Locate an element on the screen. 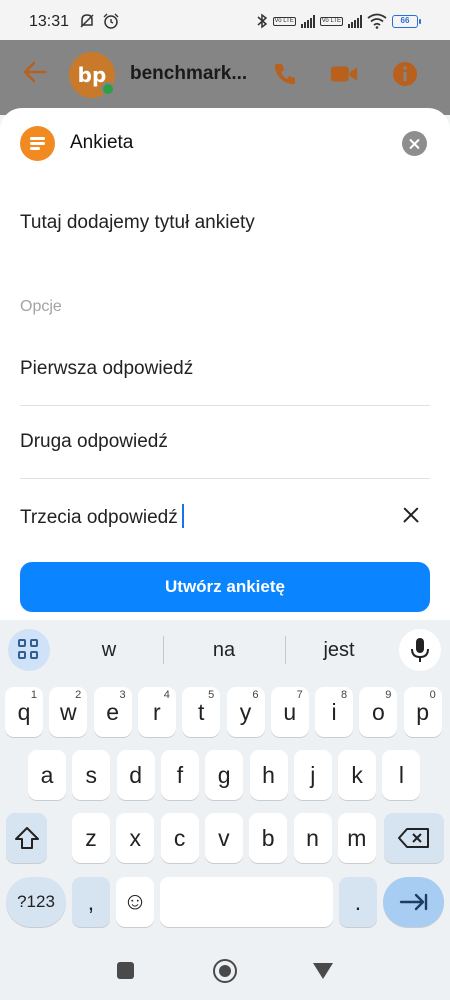  key-label: w is located at coordinates (68, 711).